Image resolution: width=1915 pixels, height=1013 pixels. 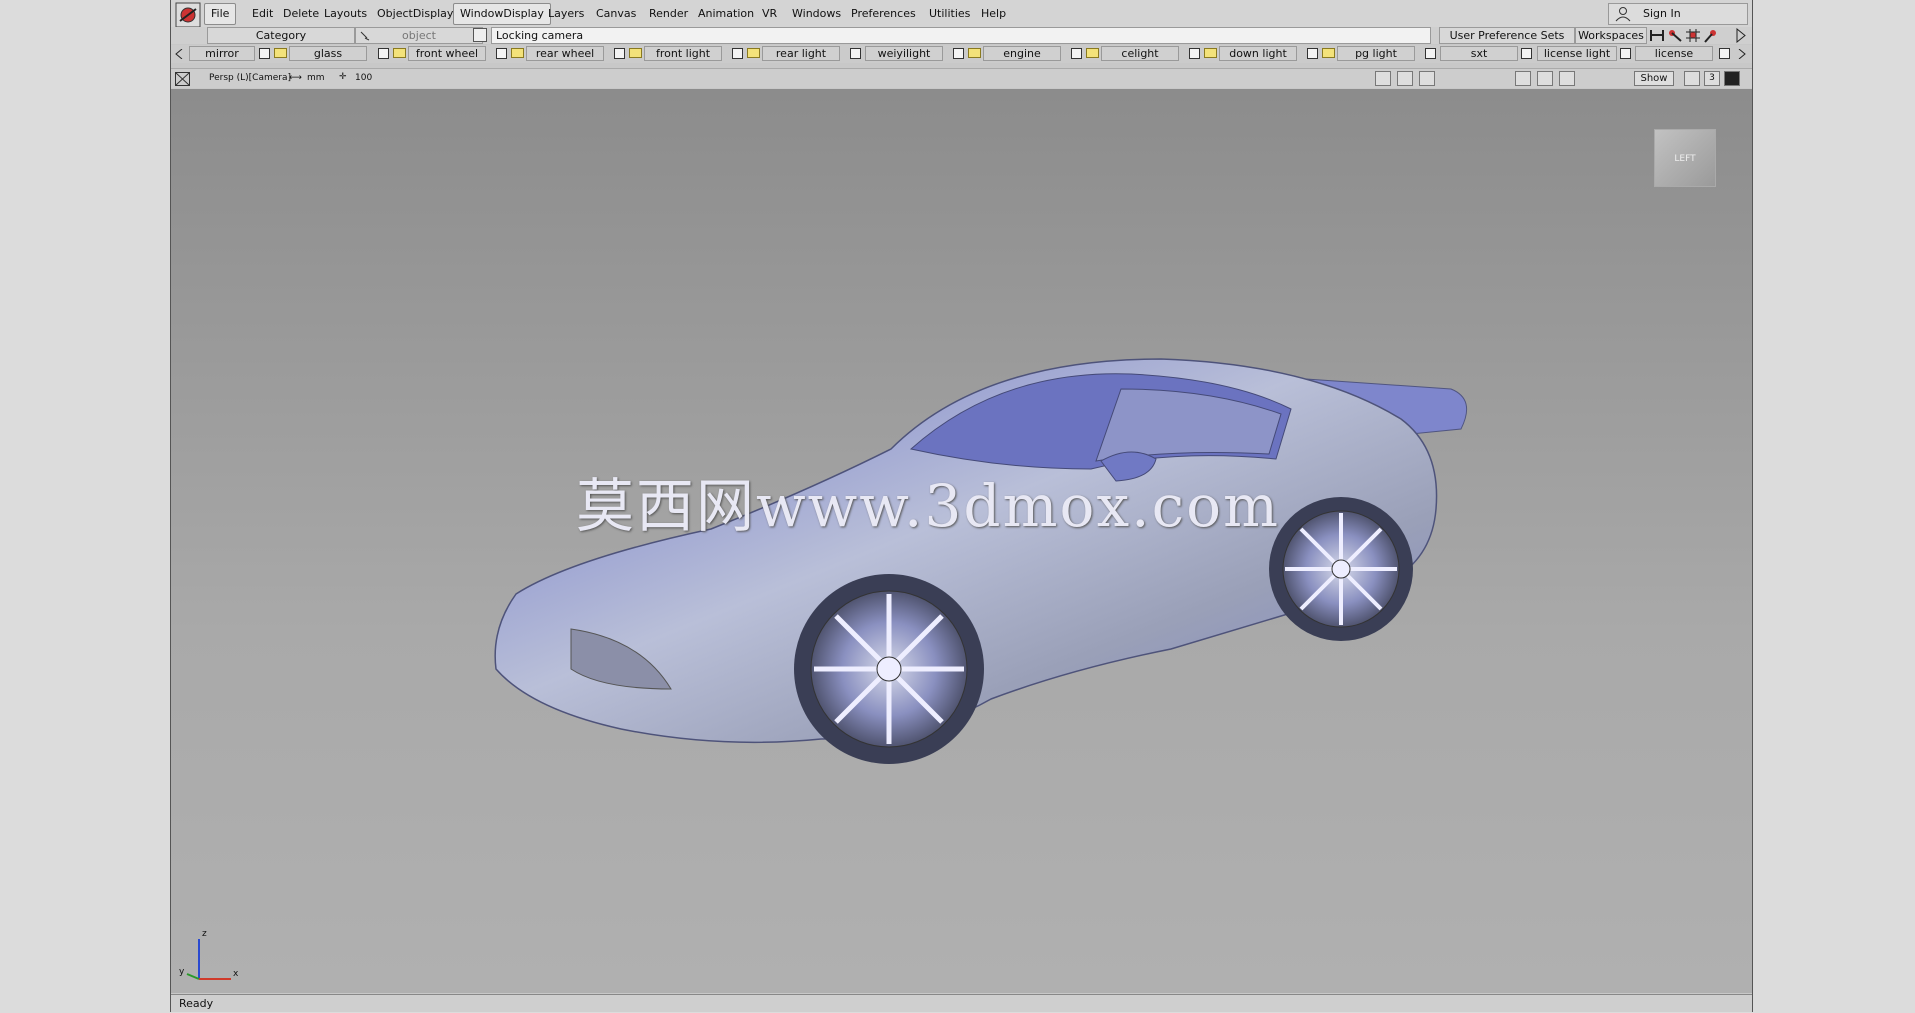 I want to click on camera-name: Persp (L)[Camera], so click(x=250, y=78).